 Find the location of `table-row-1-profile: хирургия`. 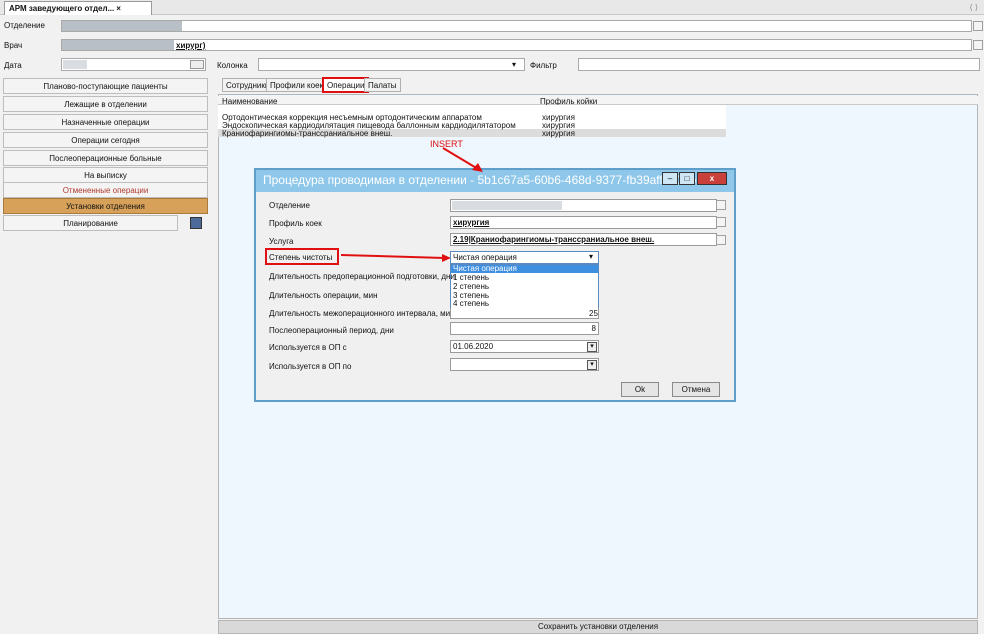

table-row-1-profile: хирургия is located at coordinates (558, 117).